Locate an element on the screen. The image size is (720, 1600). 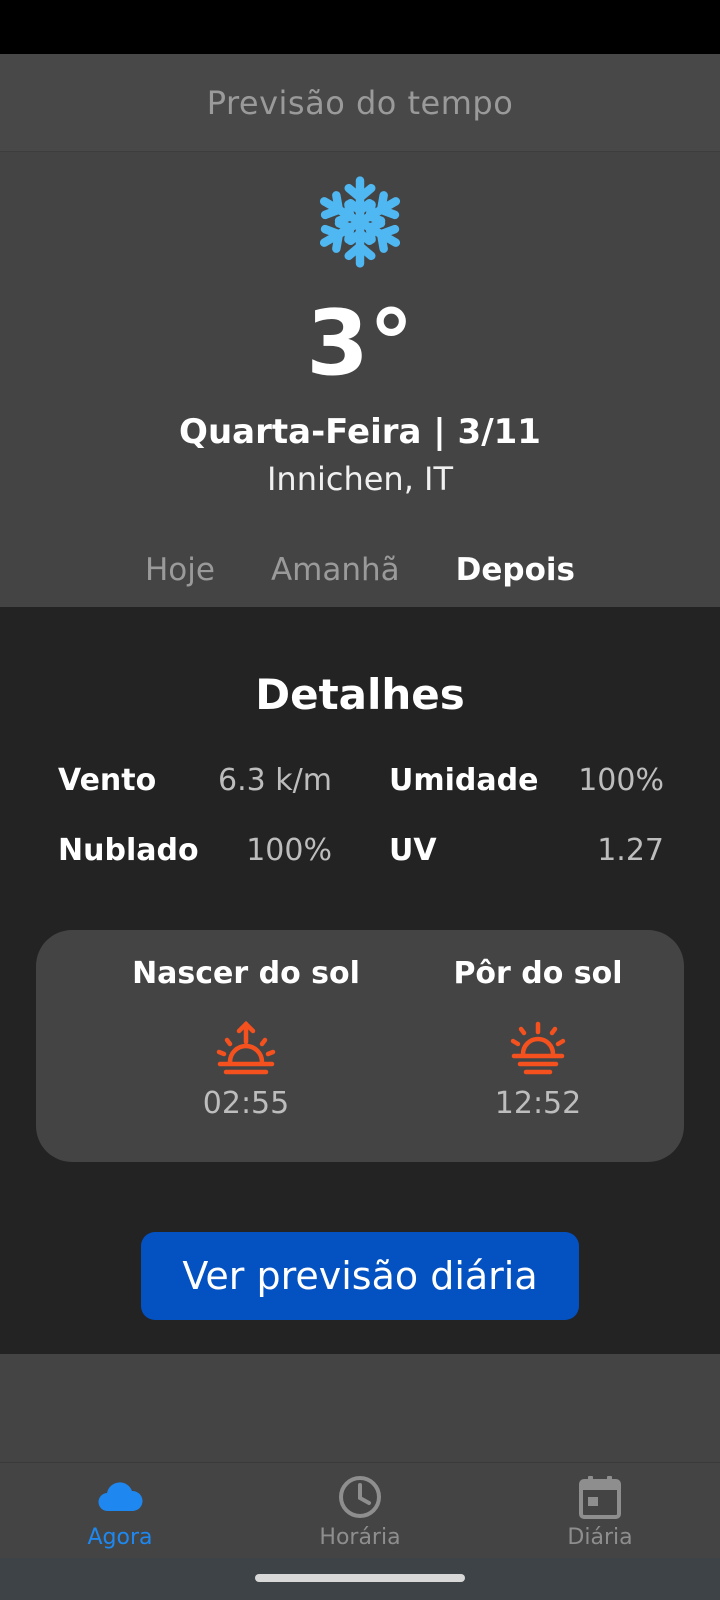
app-title: Previsão do tempo is located at coordinates (360, 102).